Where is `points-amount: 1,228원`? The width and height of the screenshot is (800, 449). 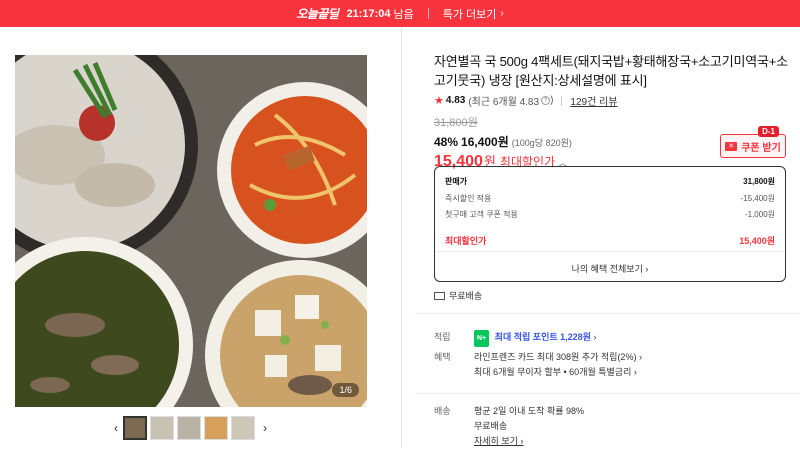 points-amount: 1,228원 is located at coordinates (575, 337).